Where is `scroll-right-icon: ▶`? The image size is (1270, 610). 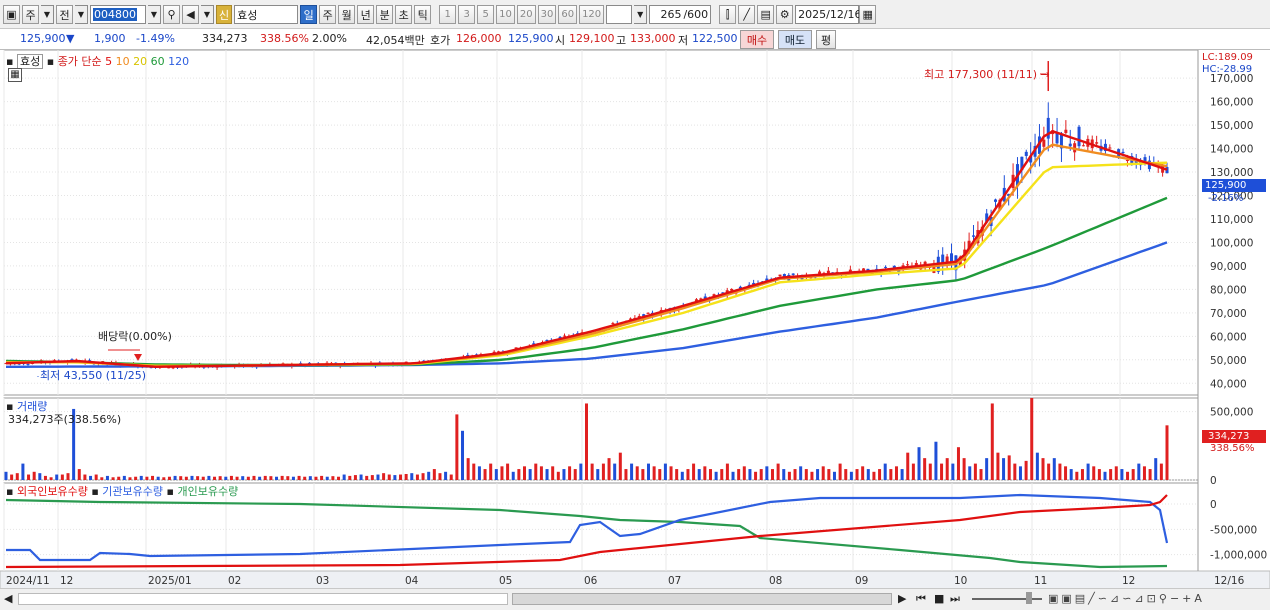 scroll-right-icon: ▶ is located at coordinates (902, 598).